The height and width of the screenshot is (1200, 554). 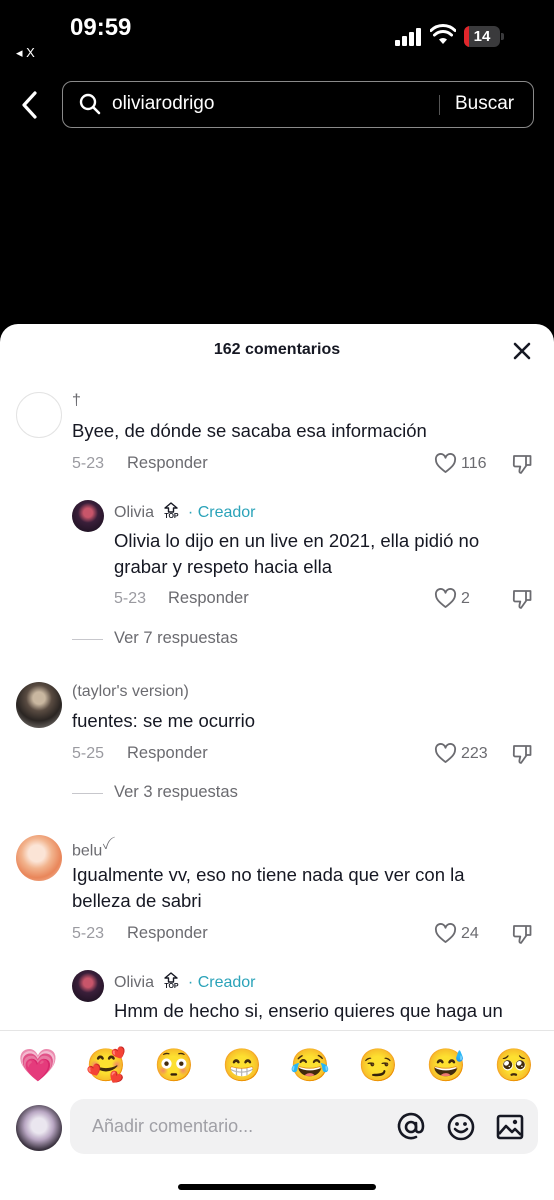 I want to click on comments-count-title: 162 comentarios, so click(x=277, y=349).